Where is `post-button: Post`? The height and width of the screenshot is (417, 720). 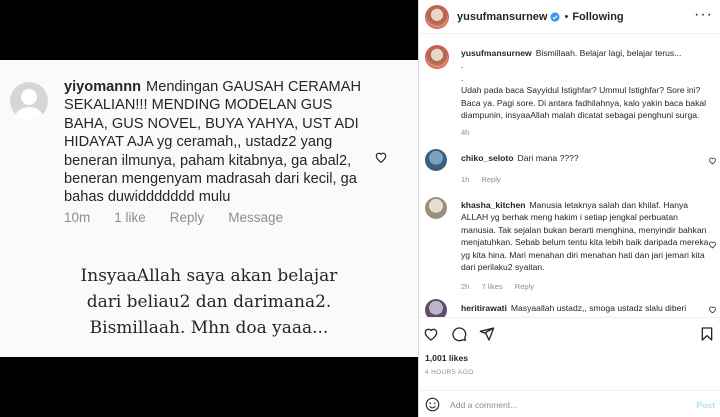 post-button: Post is located at coordinates (705, 405).